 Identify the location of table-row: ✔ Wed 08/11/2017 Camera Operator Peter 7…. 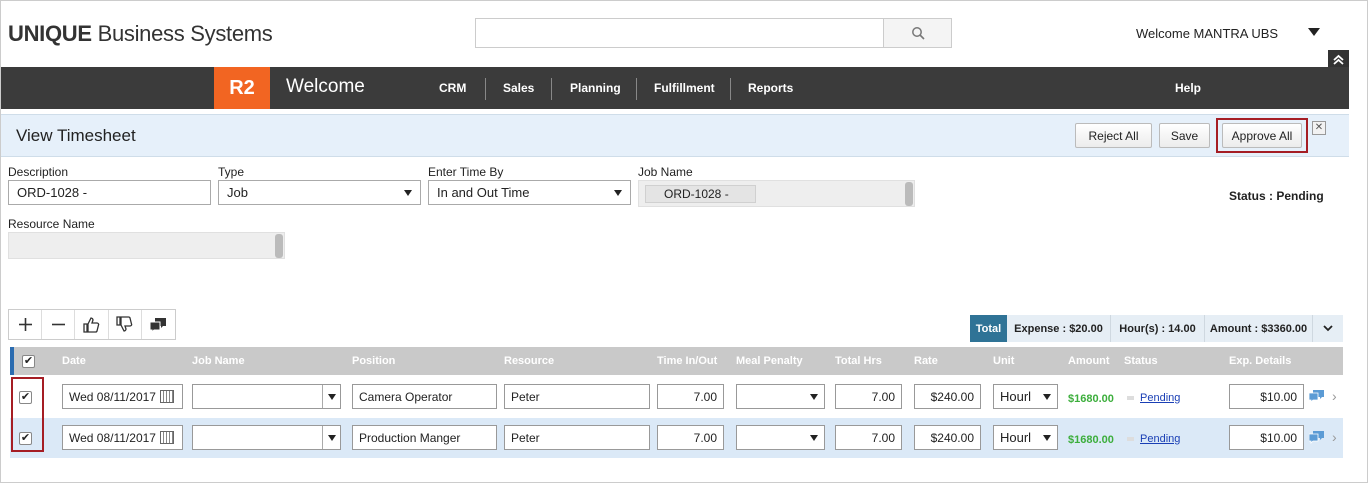
(676, 397).